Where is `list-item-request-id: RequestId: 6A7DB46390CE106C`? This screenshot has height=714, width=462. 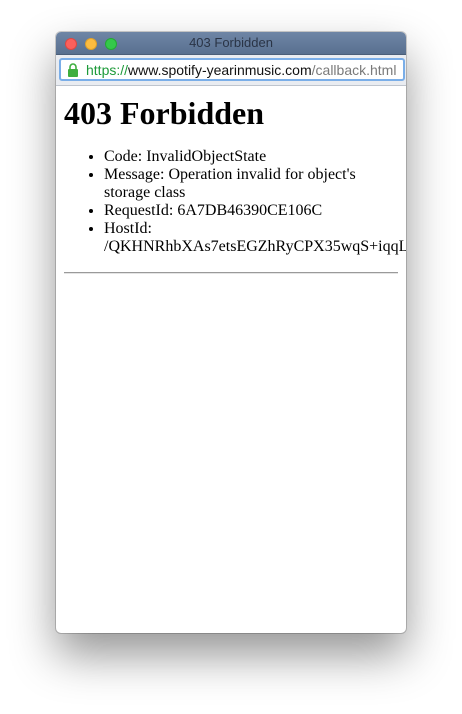 list-item-request-id: RequestId: 6A7DB46390CE106C is located at coordinates (251, 211).